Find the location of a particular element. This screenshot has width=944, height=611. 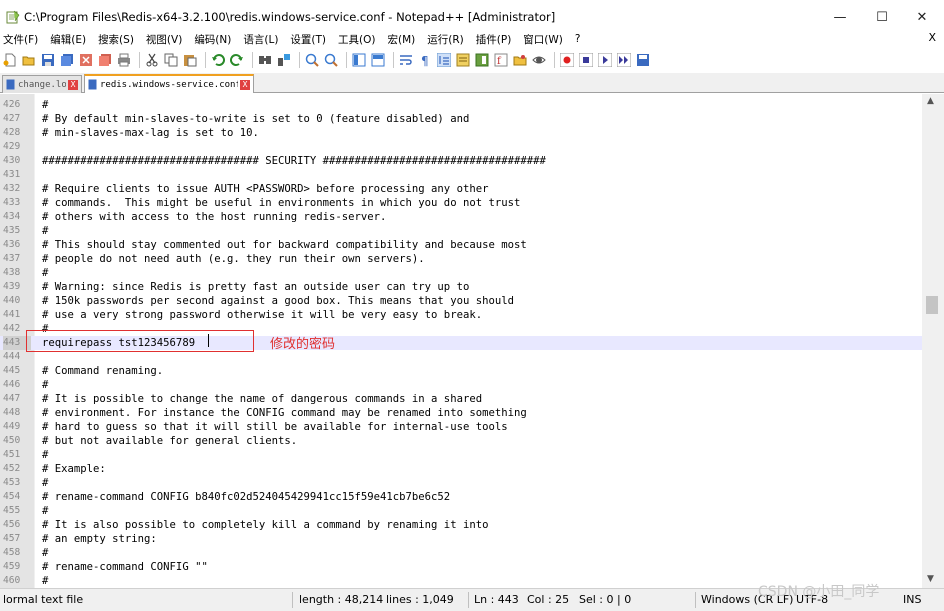

replace-icon is located at coordinates (284, 60).